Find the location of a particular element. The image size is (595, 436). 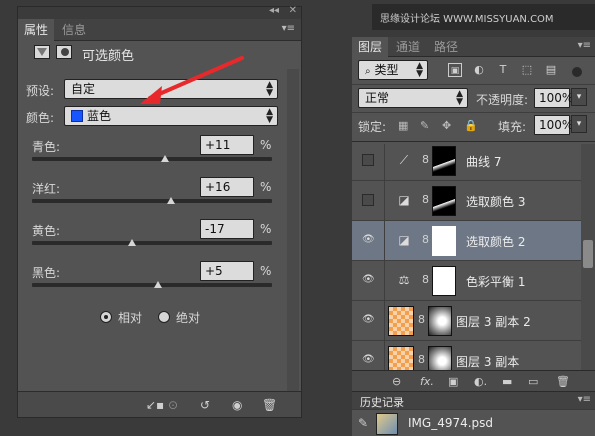

absolute-radio is located at coordinates (164, 317).